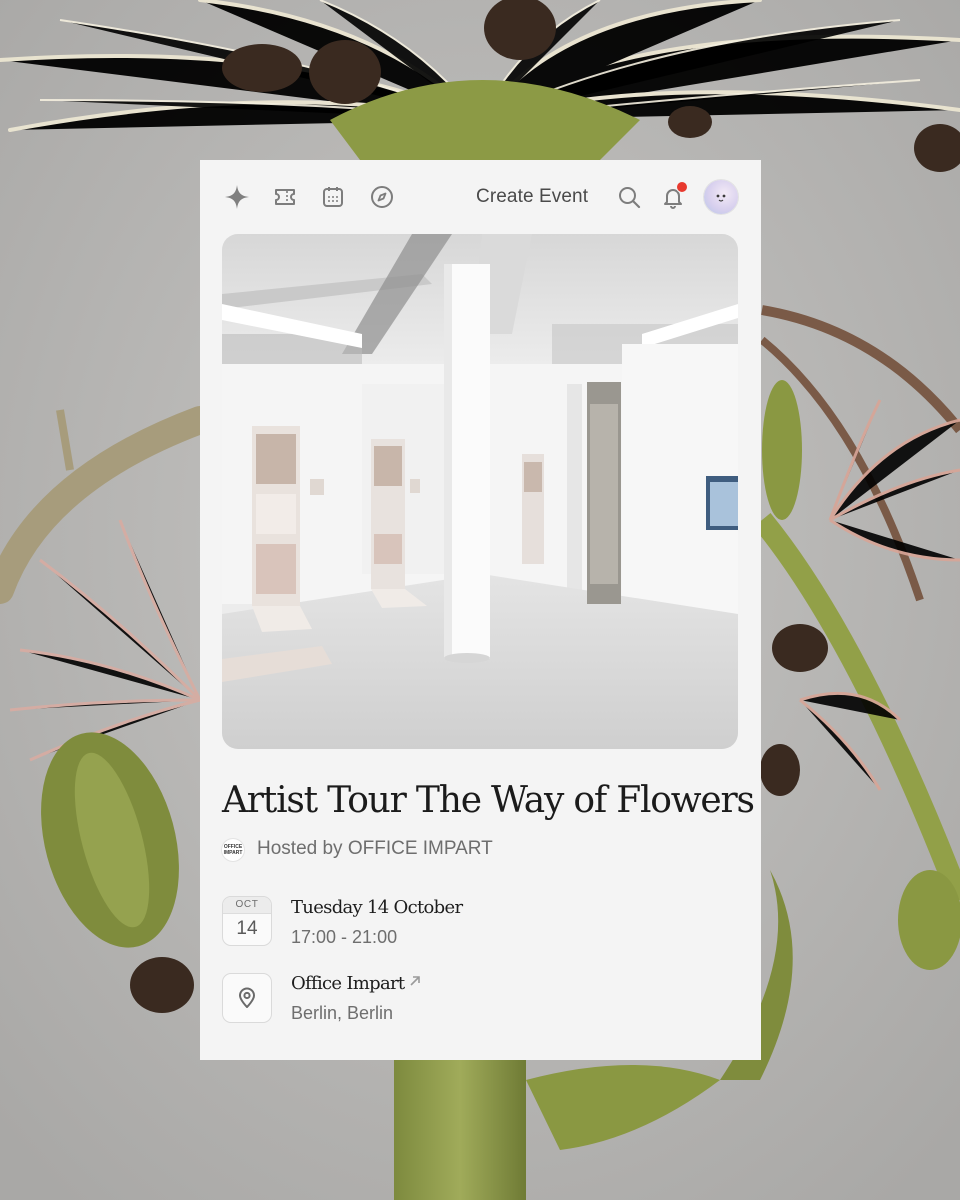  What do you see at coordinates (375, 848) in the screenshot?
I see `host-label: Hosted by OFFICE IMPART` at bounding box center [375, 848].